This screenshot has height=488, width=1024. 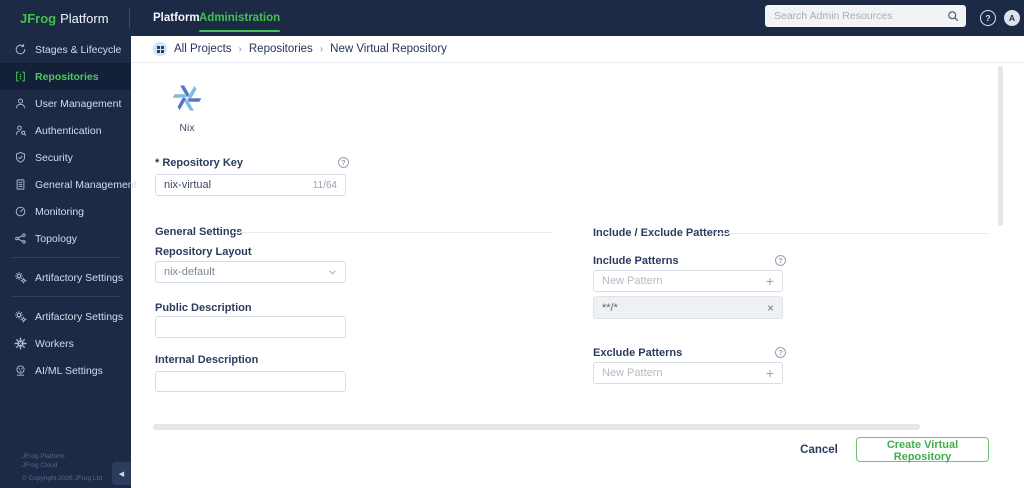 I want to click on public-description-input, so click(x=250, y=327).